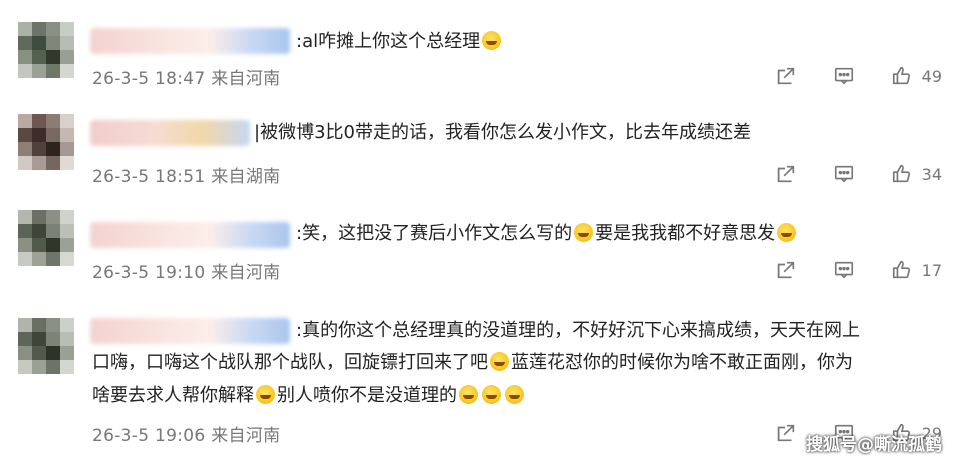 The width and height of the screenshot is (960, 469). What do you see at coordinates (874, 445) in the screenshot?
I see `watermark: 搜狐号@嘶流孤鹤` at bounding box center [874, 445].